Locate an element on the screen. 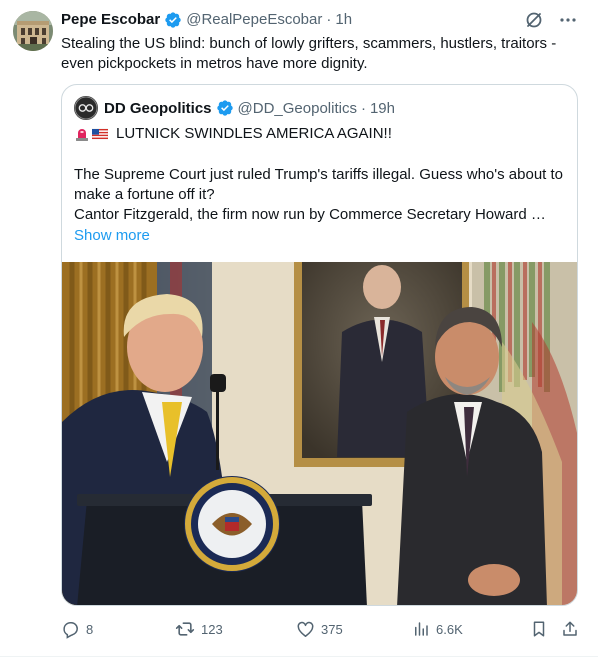 Image resolution: width=598 pixels, height=657 pixels. author-avatar is located at coordinates (33, 31).